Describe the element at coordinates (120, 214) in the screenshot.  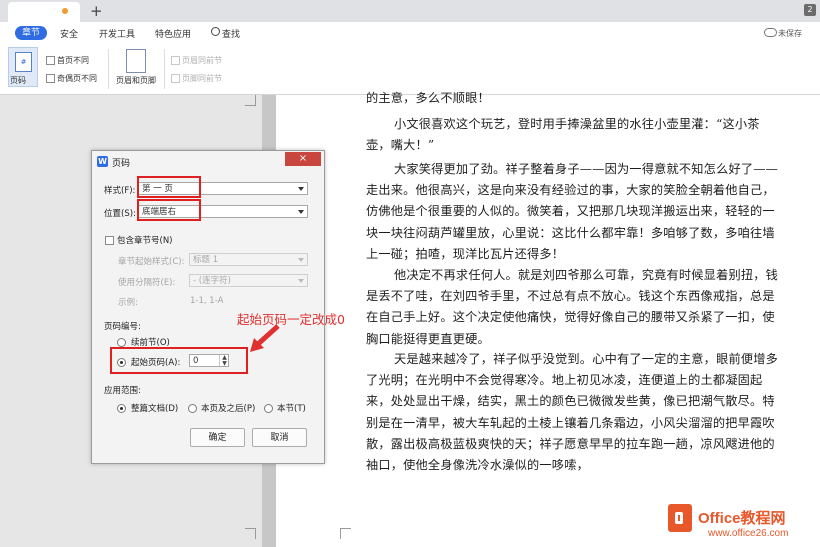
I see `position-label: 位置(S):` at that location.